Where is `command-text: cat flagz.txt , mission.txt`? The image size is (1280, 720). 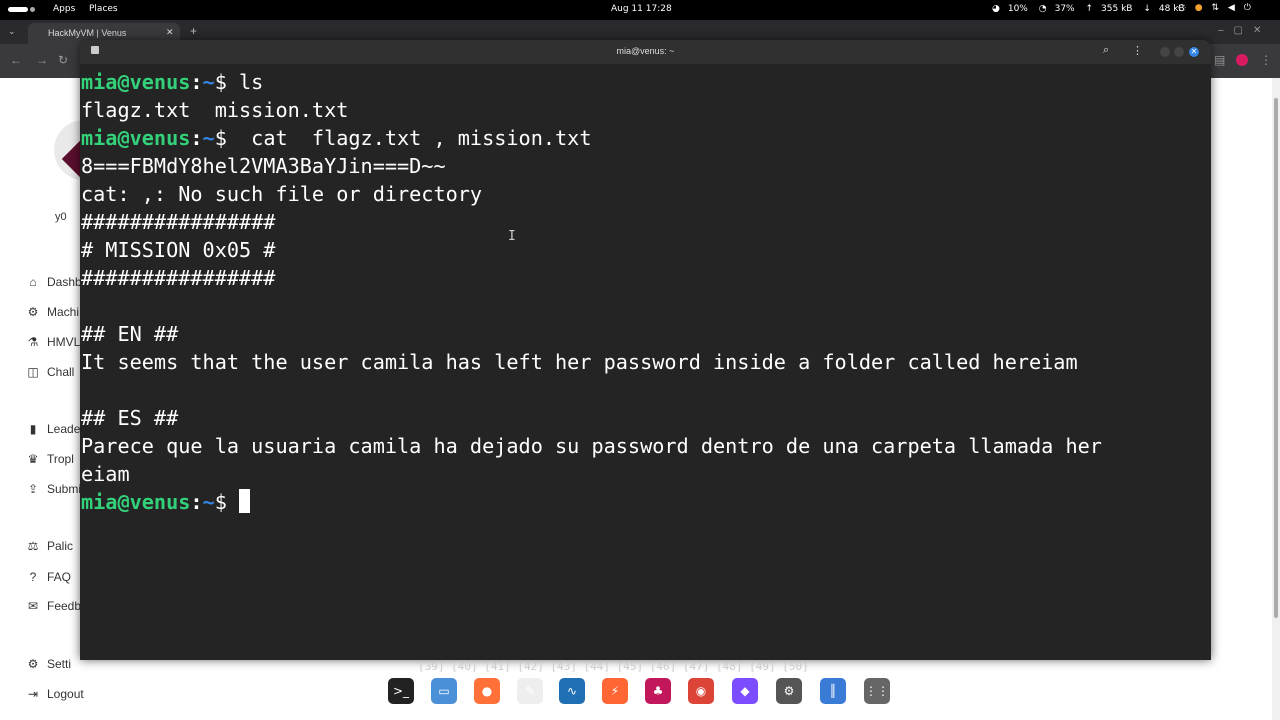
command-text: cat flagz.txt , mission.txt is located at coordinates (409, 138).